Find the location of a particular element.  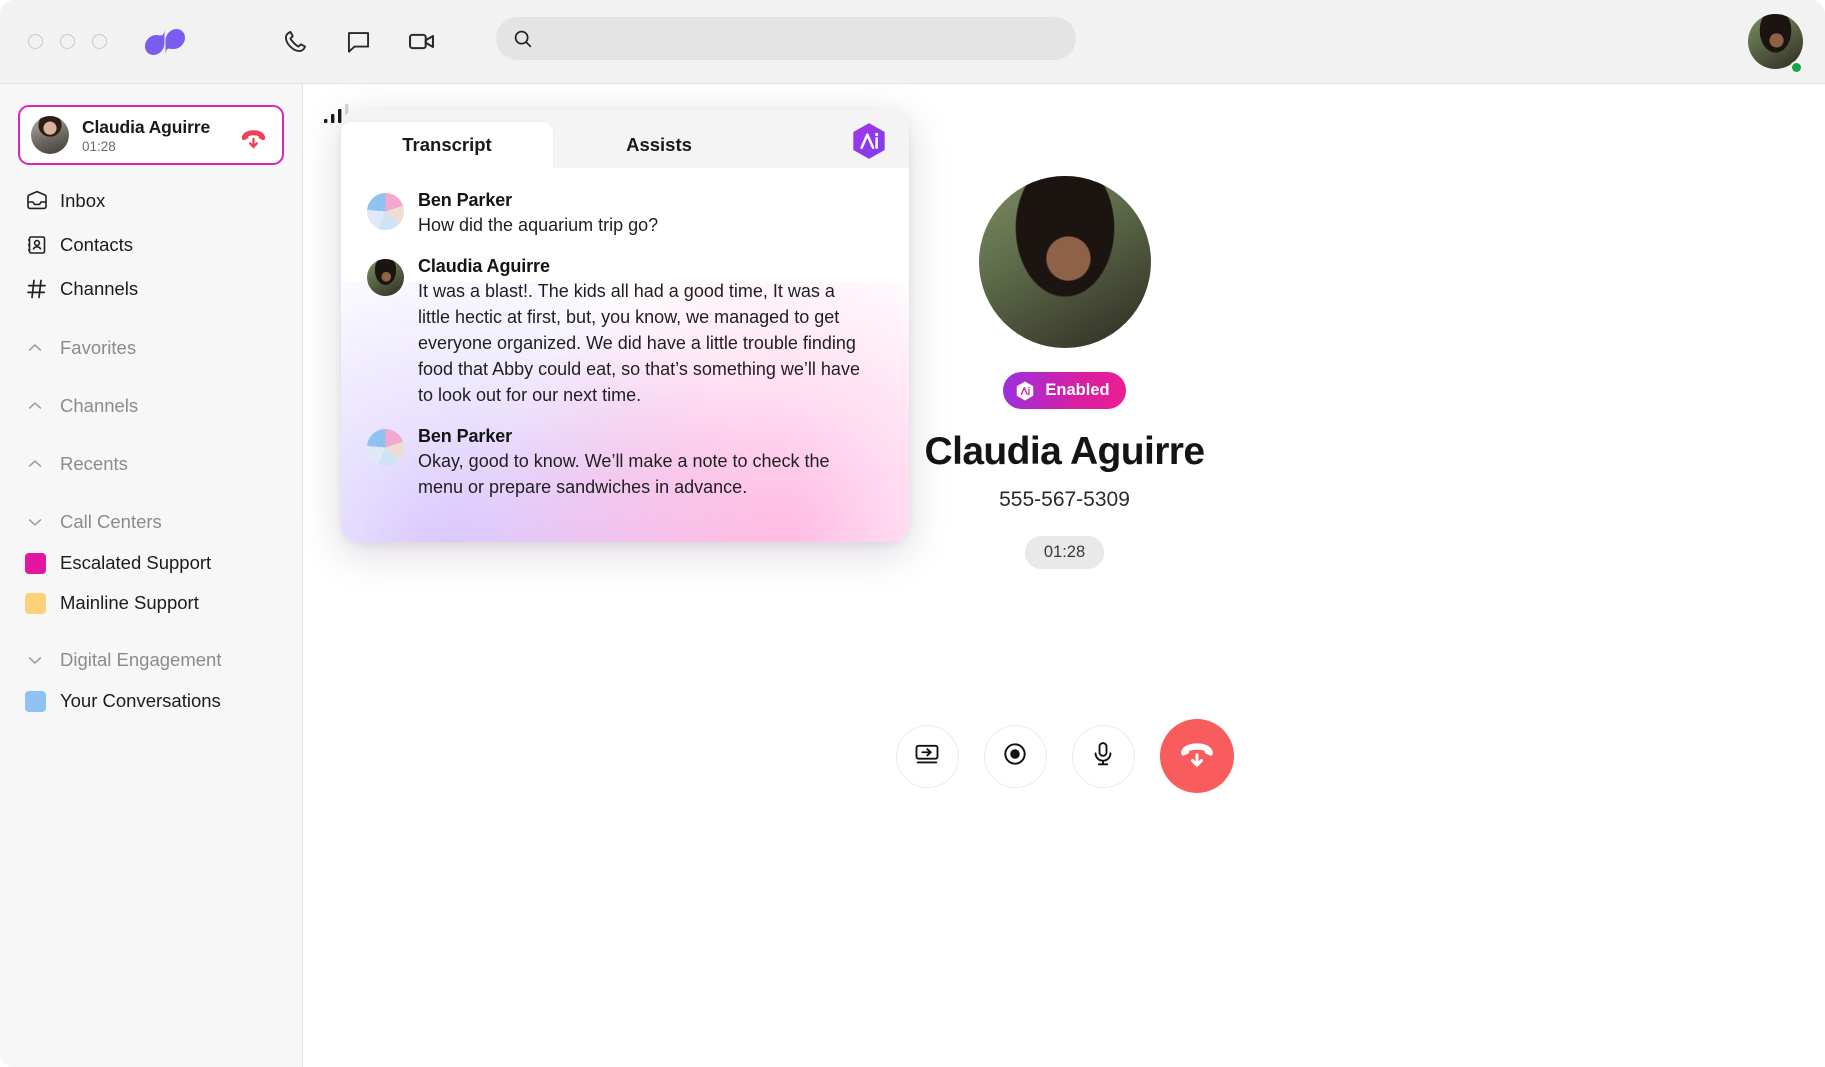

sidebar-item-label: Channels is located at coordinates (99, 288).